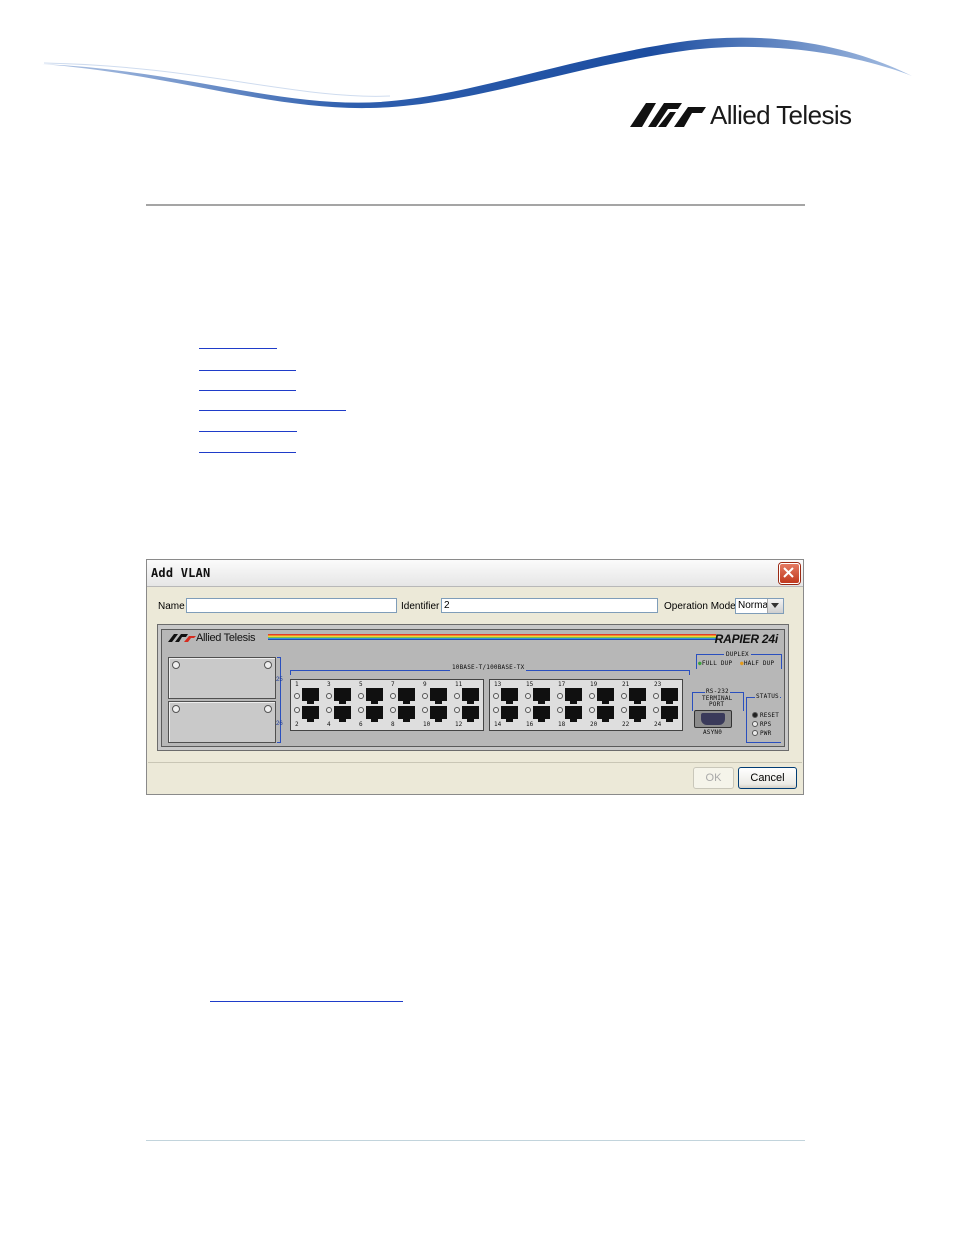  What do you see at coordinates (475, 573) in the screenshot?
I see `dialog-title-bar: Add VLAN` at bounding box center [475, 573].